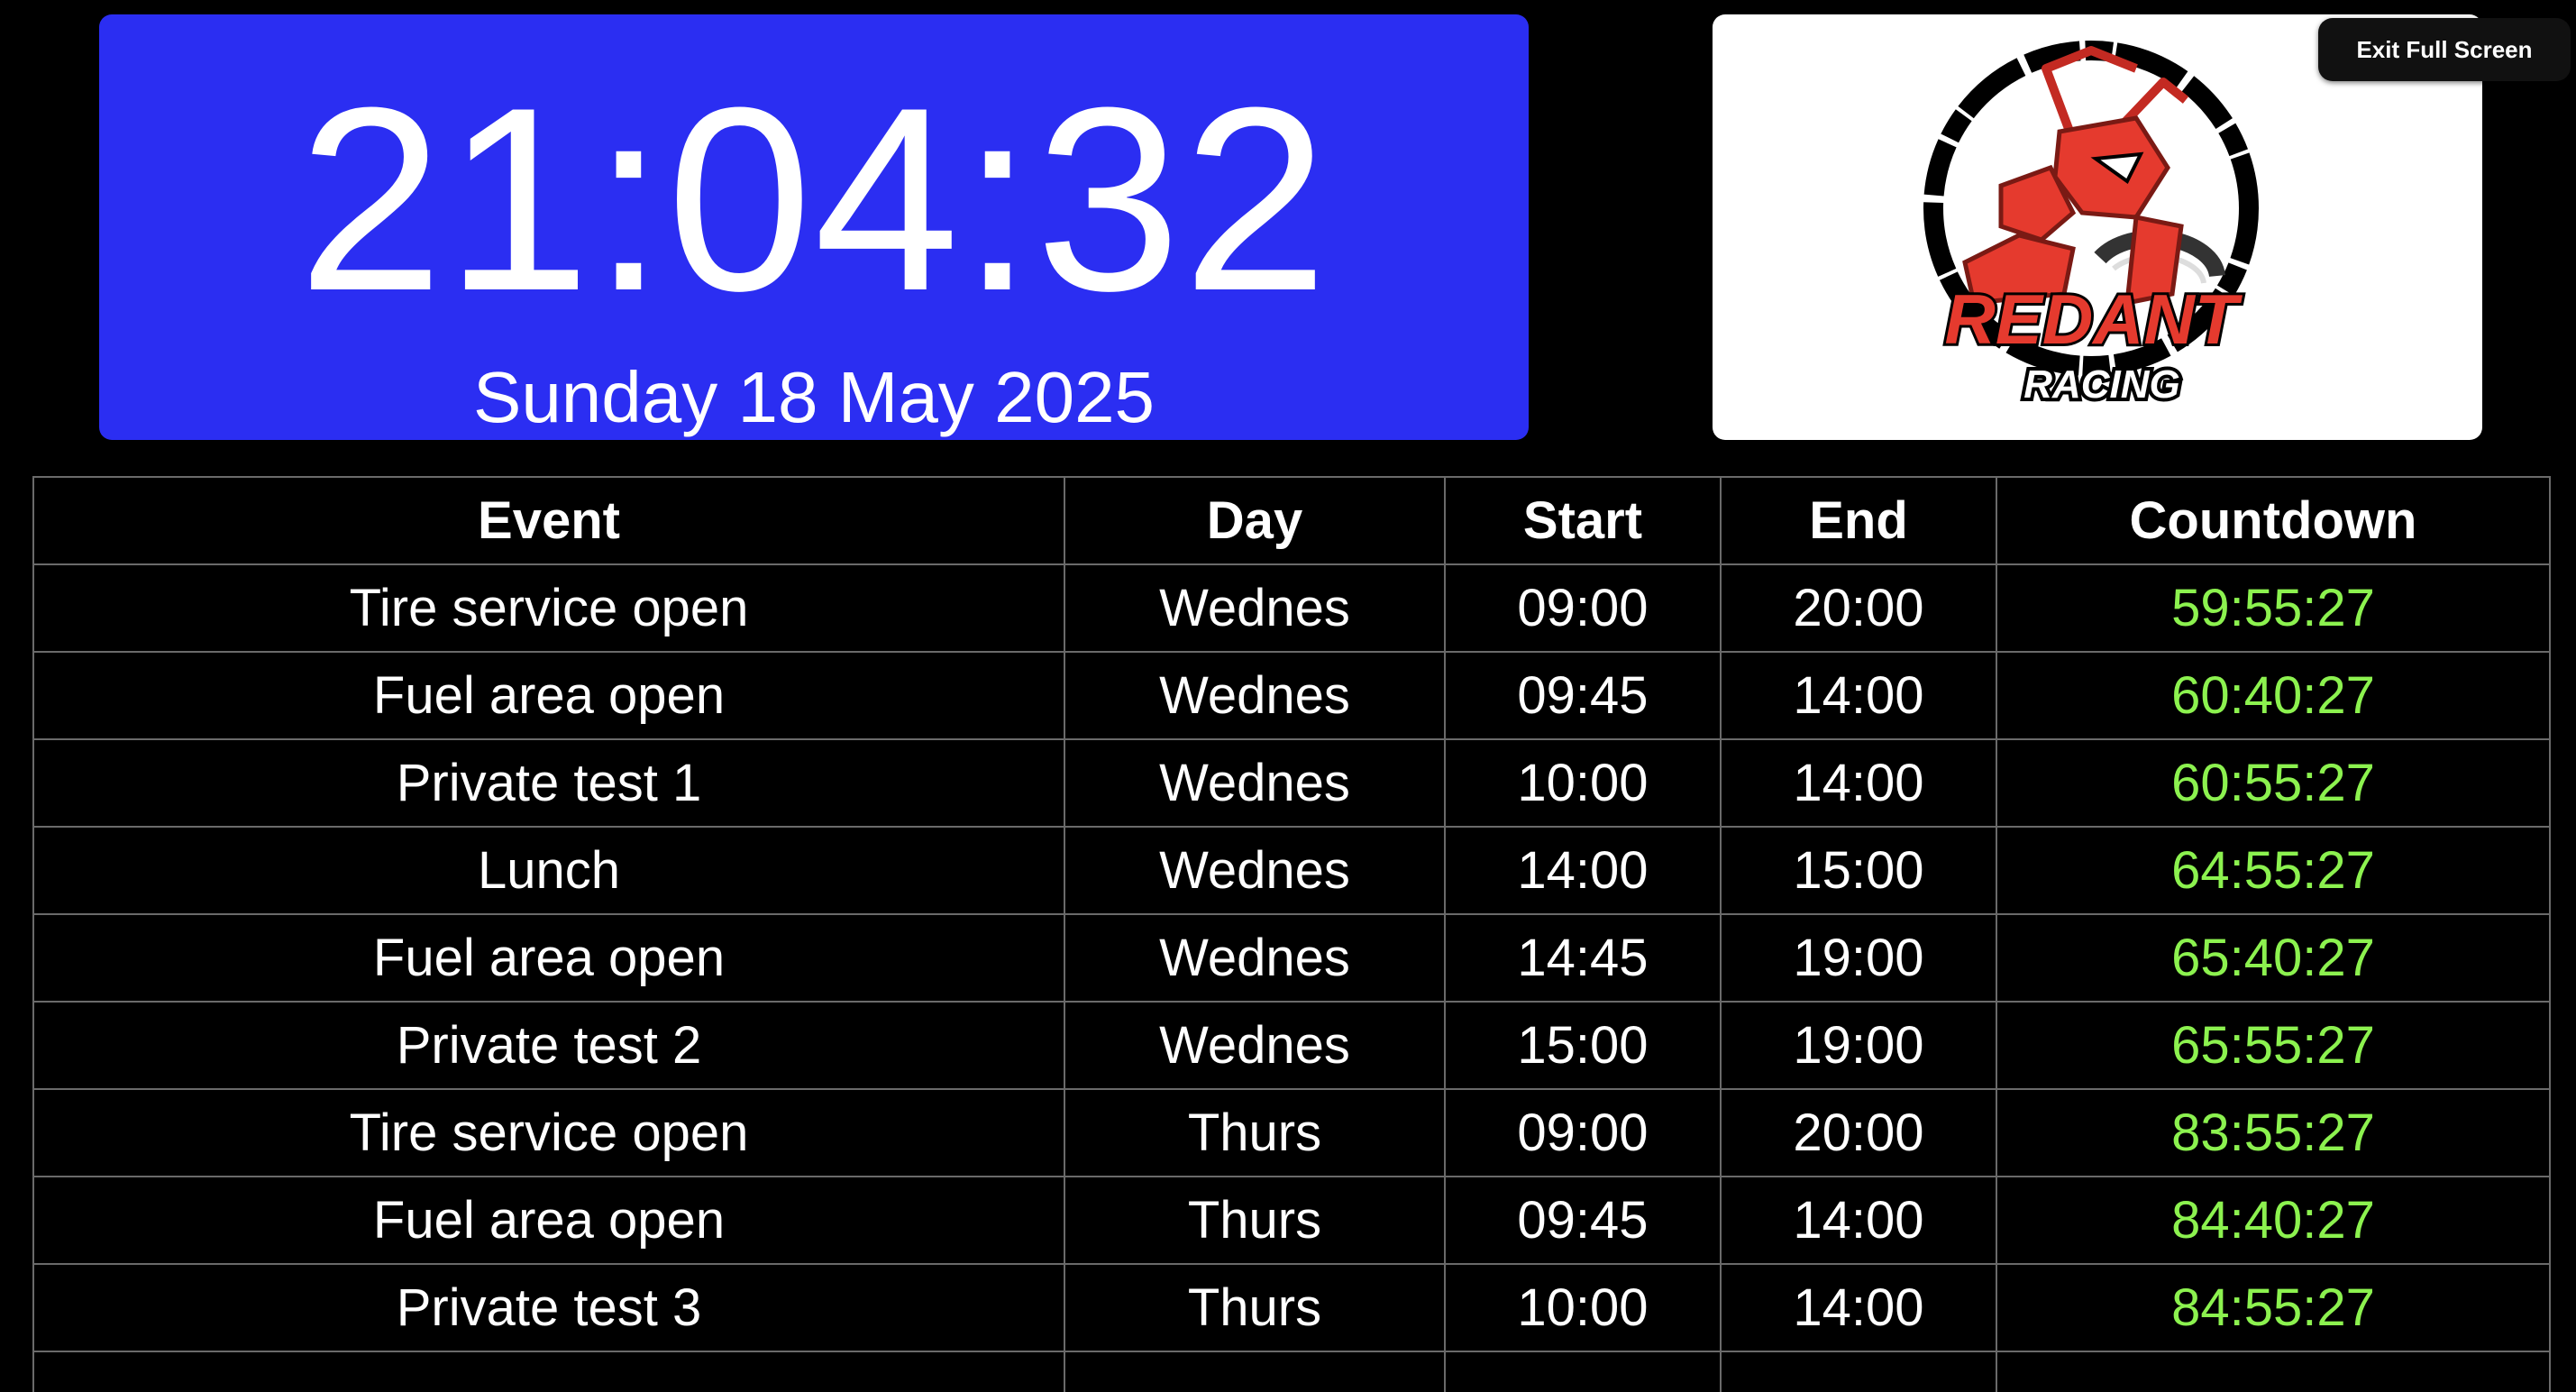 The height and width of the screenshot is (1392, 2576). I want to click on exit-full-screen-button: Exit Full Screen, so click(2444, 49).